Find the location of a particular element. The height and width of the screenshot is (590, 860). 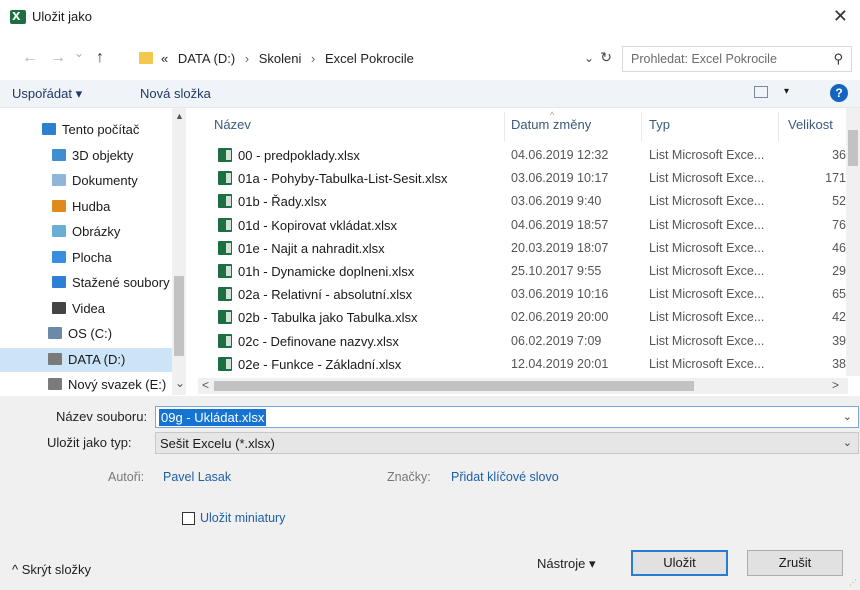

desktop-icon is located at coordinates (59, 256).